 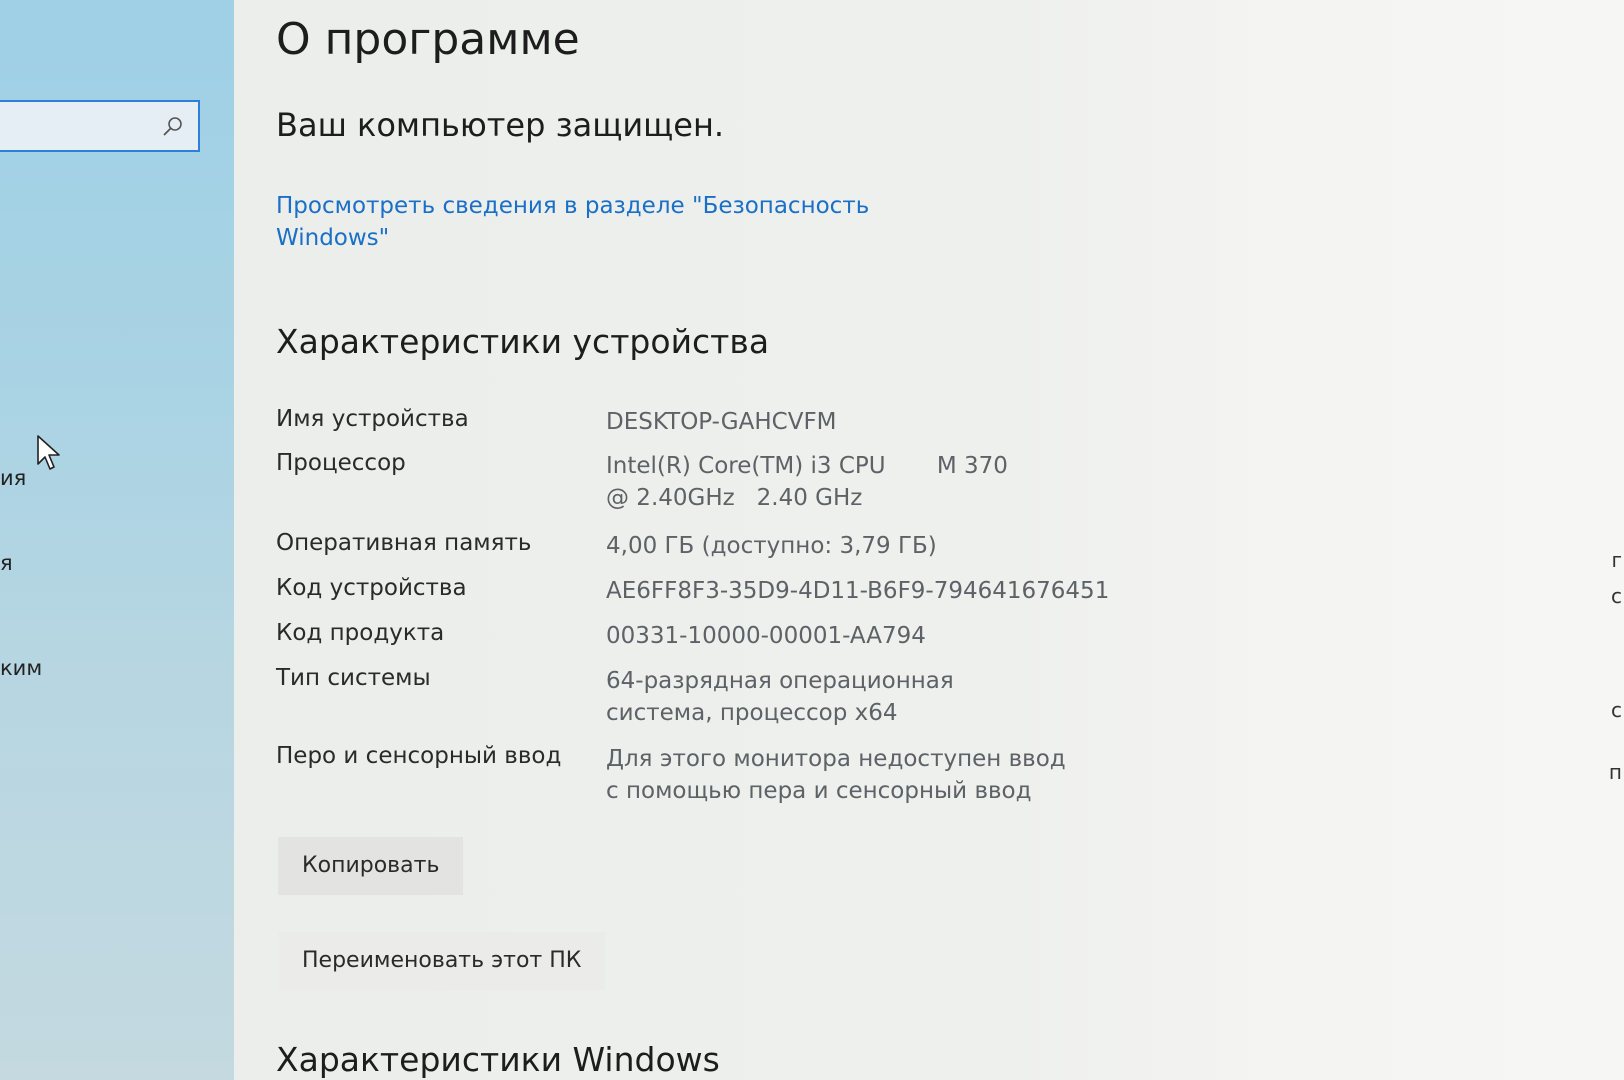 I want to click on sidebar-item-partial-3: ким, so click(x=21, y=668).